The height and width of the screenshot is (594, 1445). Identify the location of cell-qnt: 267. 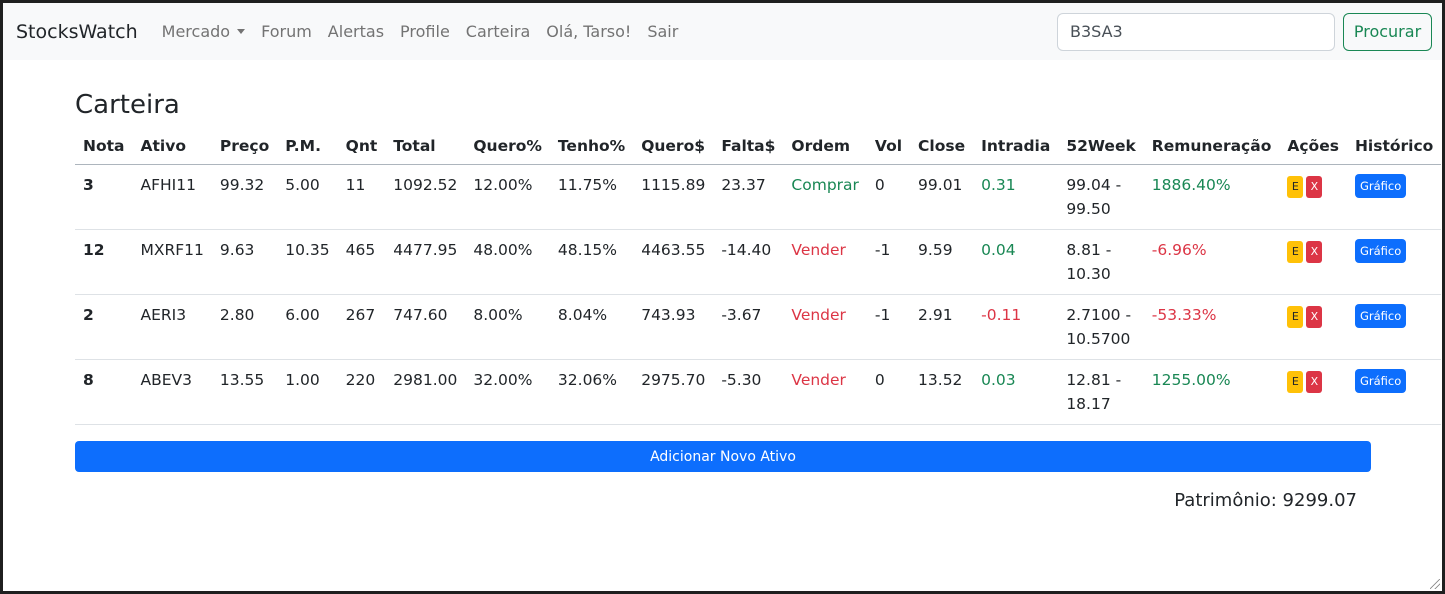
(361, 327).